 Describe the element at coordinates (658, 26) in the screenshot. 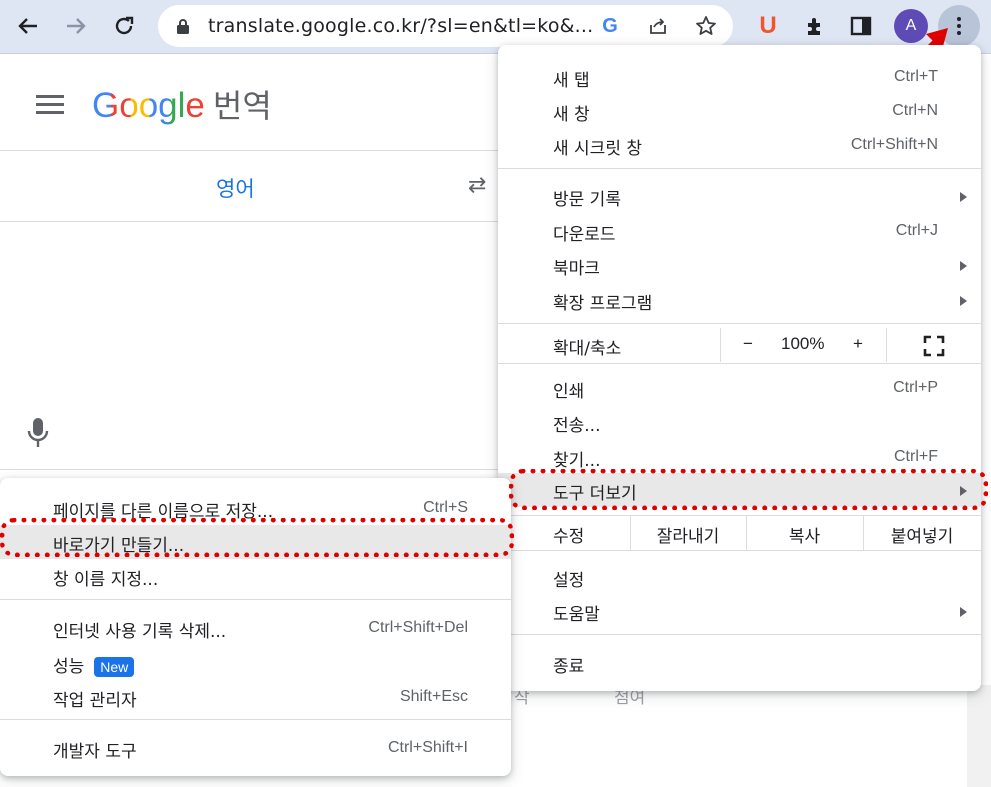

I see `share-icon` at that location.